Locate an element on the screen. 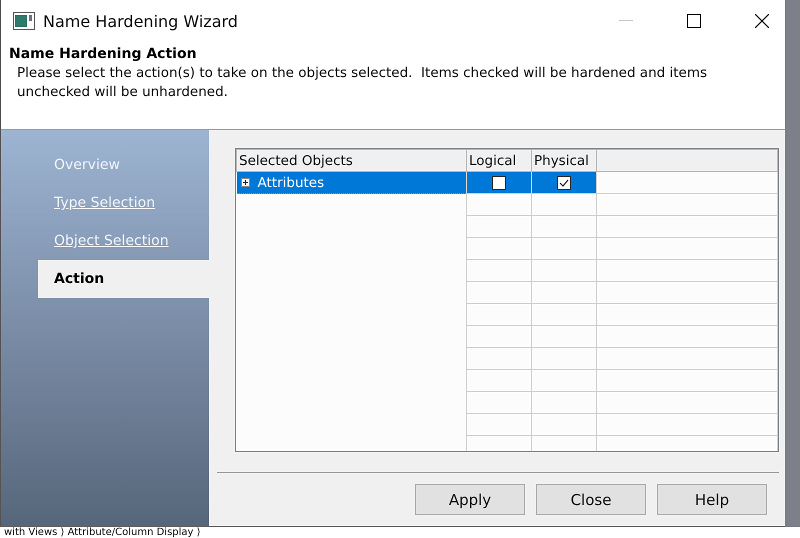  column-header: Physical is located at coordinates (564, 161).